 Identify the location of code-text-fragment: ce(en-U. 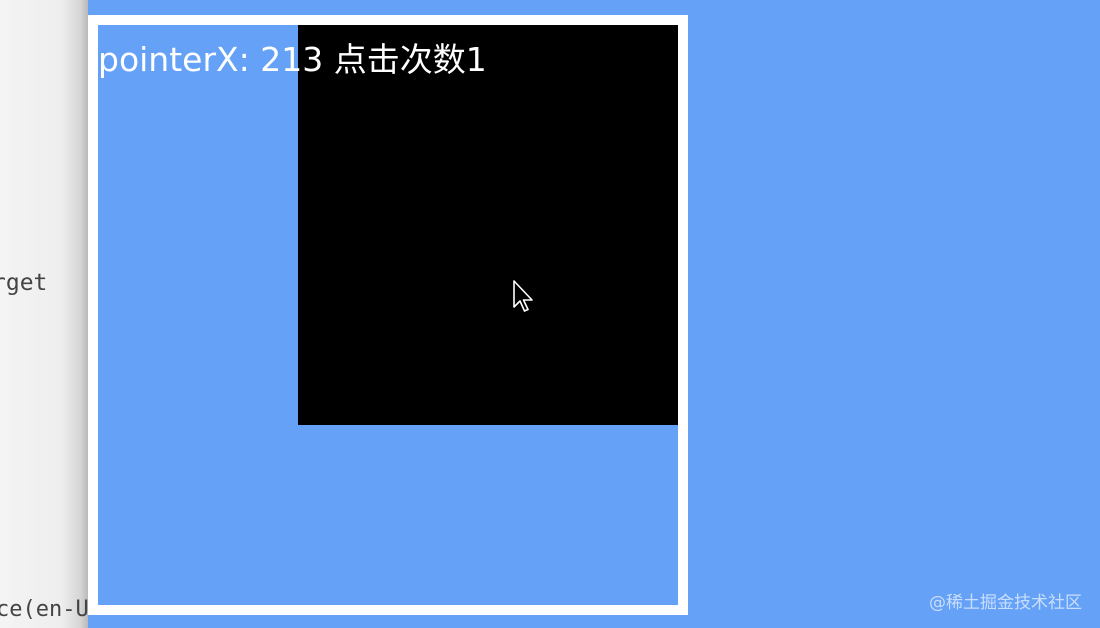
(44, 609).